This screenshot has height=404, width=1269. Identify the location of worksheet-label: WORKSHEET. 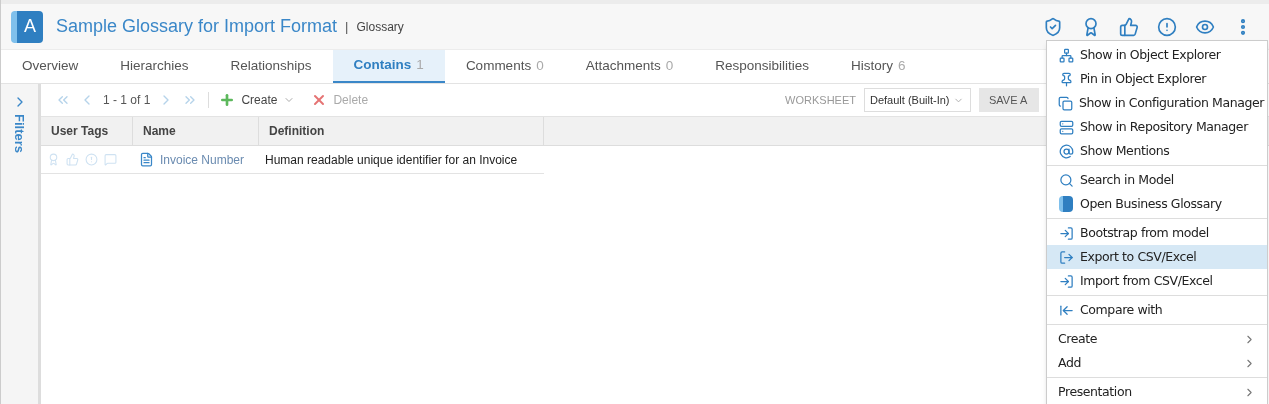
(820, 100).